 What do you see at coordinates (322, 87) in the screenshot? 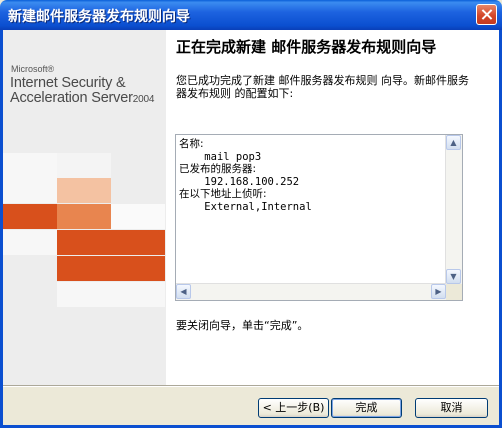
I see `intro-text: 您已成功完成了新建 邮件服务器发布规则 向导。新邮件服务器发布规则 的配置如下:` at bounding box center [322, 87].